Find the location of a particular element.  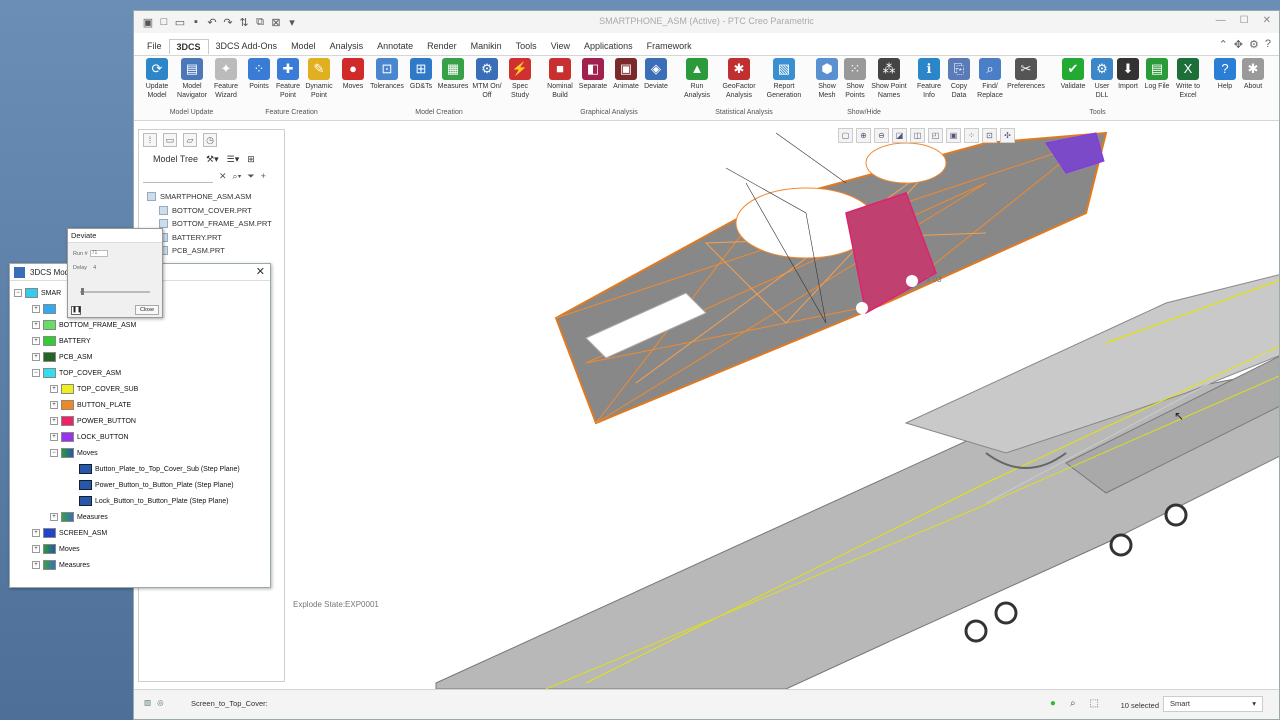

display-style-icon: ◫ is located at coordinates (917, 135).